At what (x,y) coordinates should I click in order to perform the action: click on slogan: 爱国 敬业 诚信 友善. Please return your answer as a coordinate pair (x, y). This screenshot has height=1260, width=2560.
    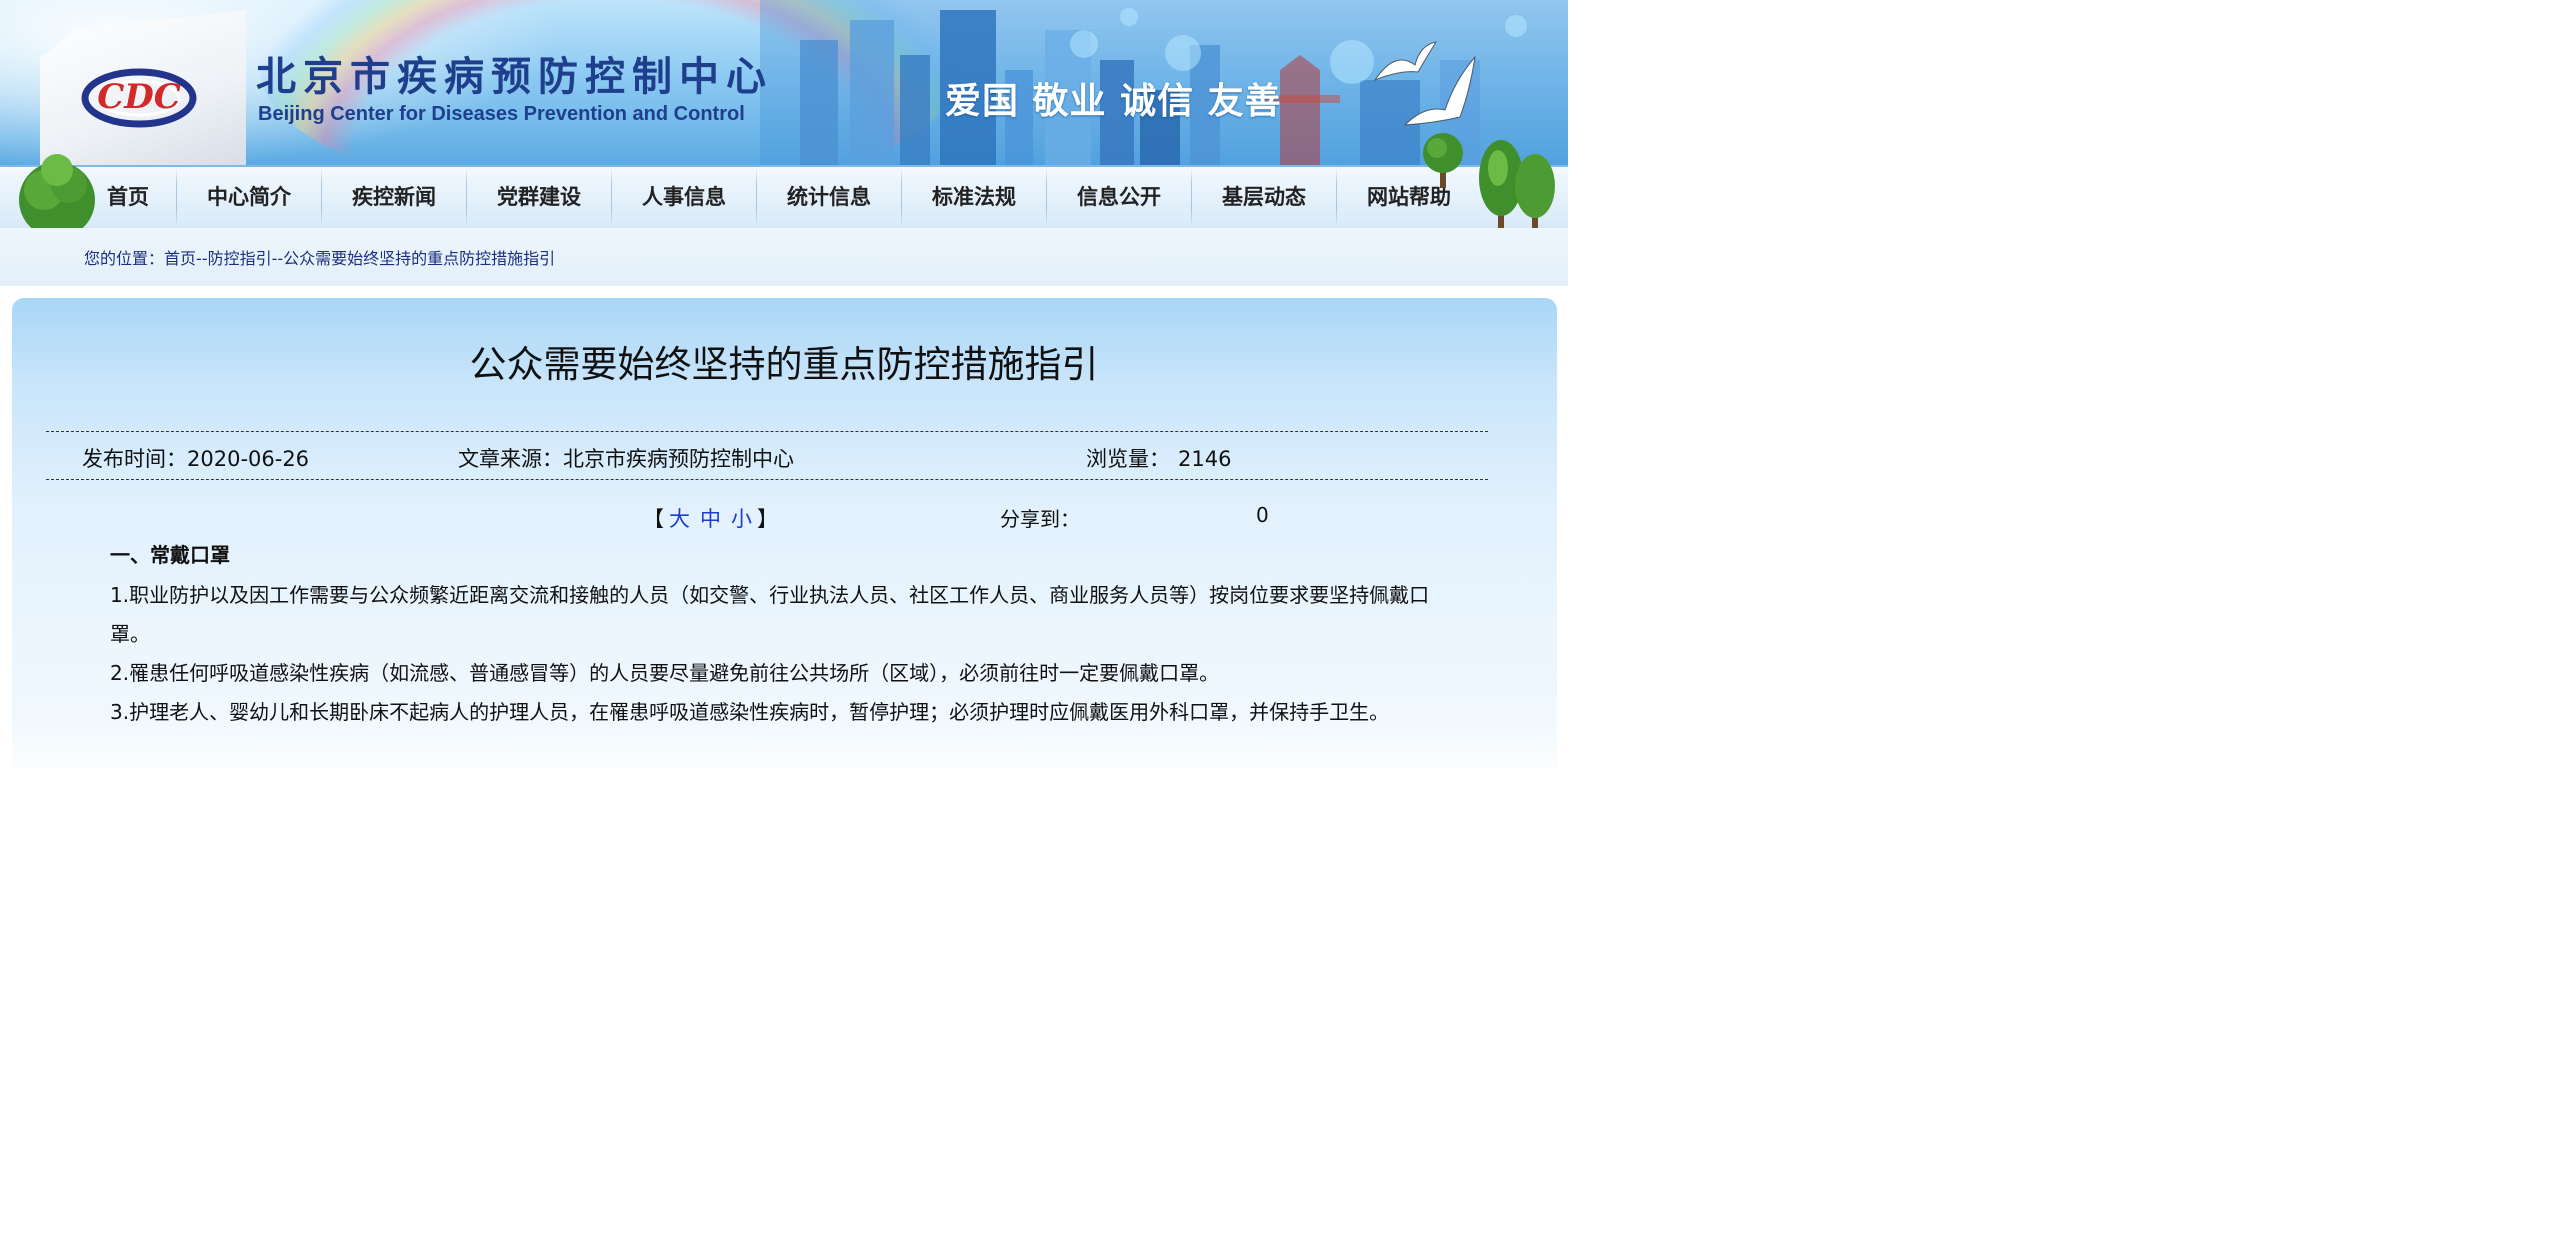
    Looking at the image, I should click on (1113, 101).